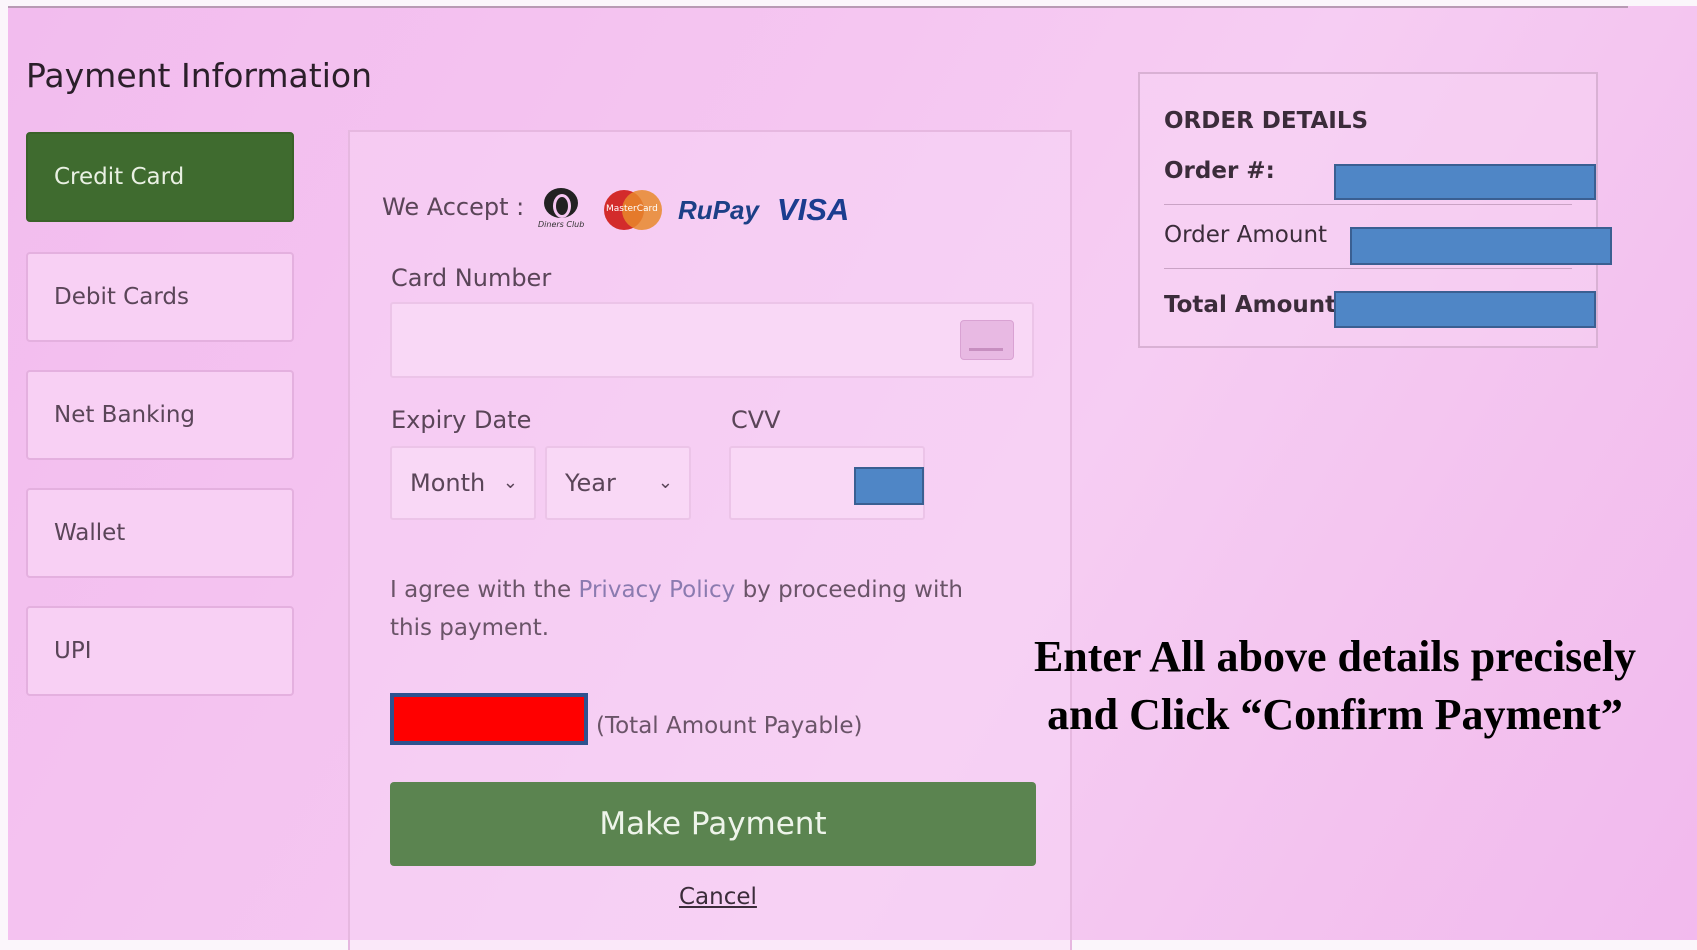 The width and height of the screenshot is (1697, 950). Describe the element at coordinates (657, 590) in the screenshot. I see `privacy-policy-link: Privacy Policy` at that location.